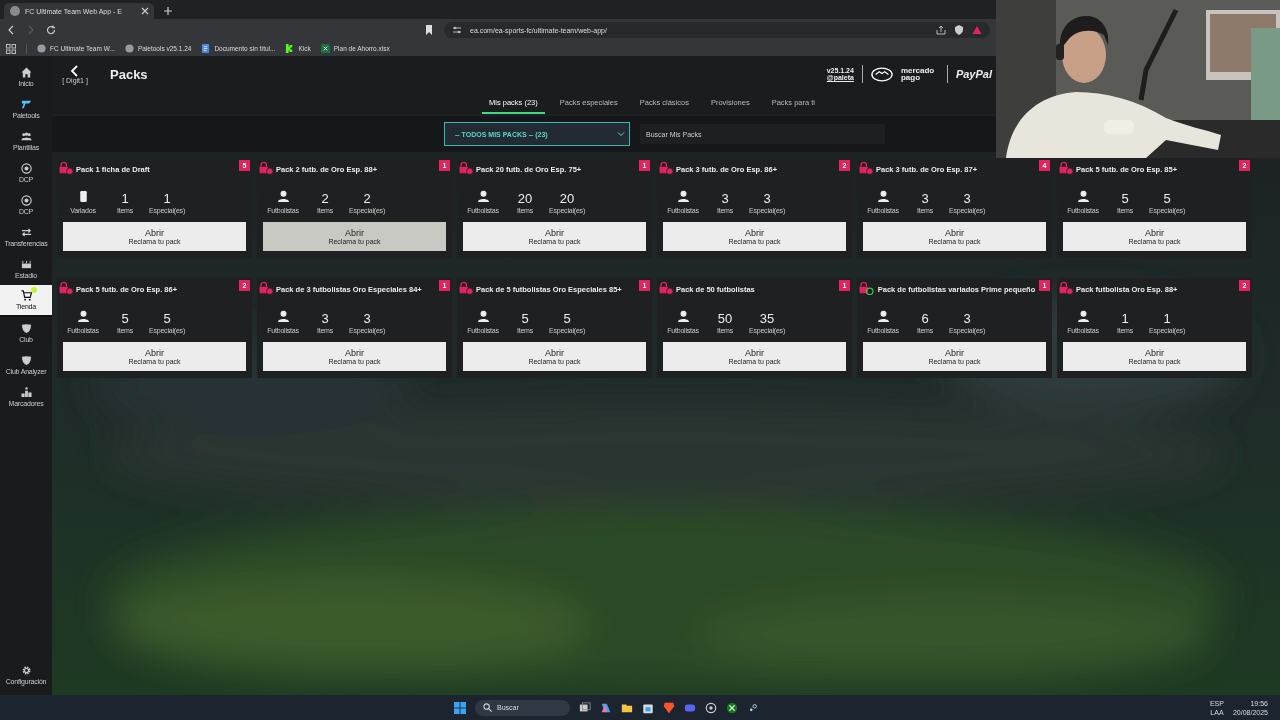 Image resolution: width=1280 pixels, height=720 pixels. Describe the element at coordinates (977, 30) in the screenshot. I see `triangle-icon` at that location.